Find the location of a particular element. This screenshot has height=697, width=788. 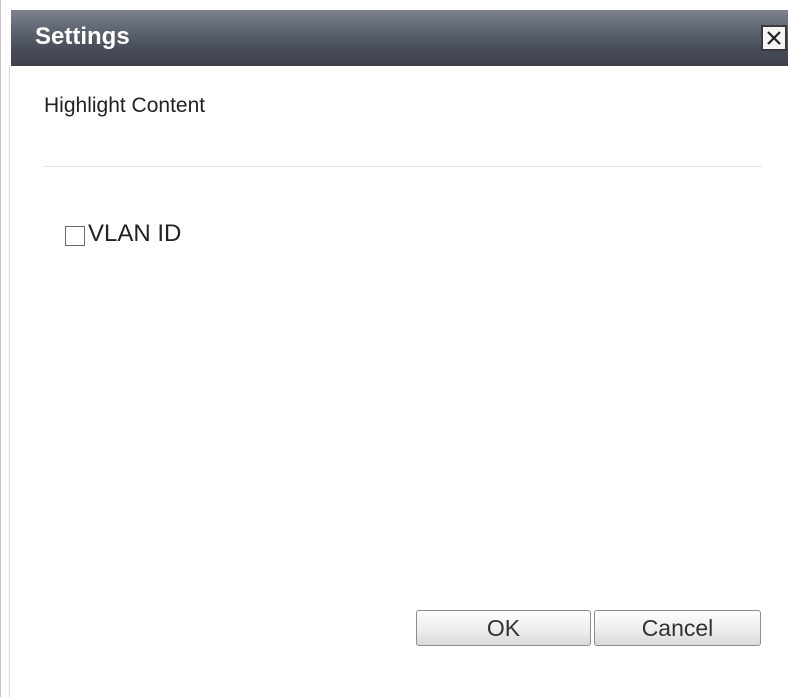

vlan-id-checkbox is located at coordinates (75, 236).